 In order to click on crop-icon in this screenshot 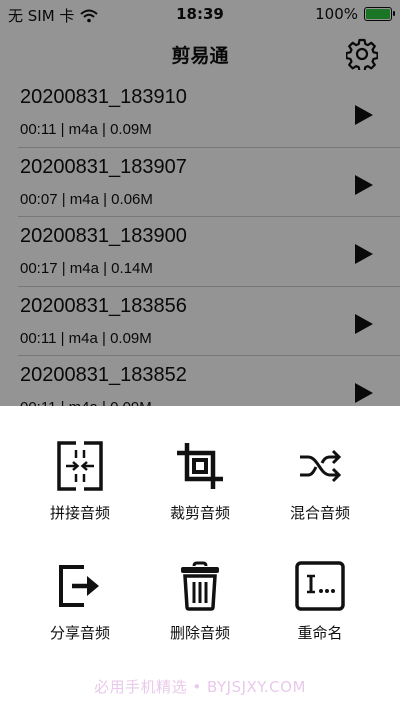, I will do `click(200, 466)`.